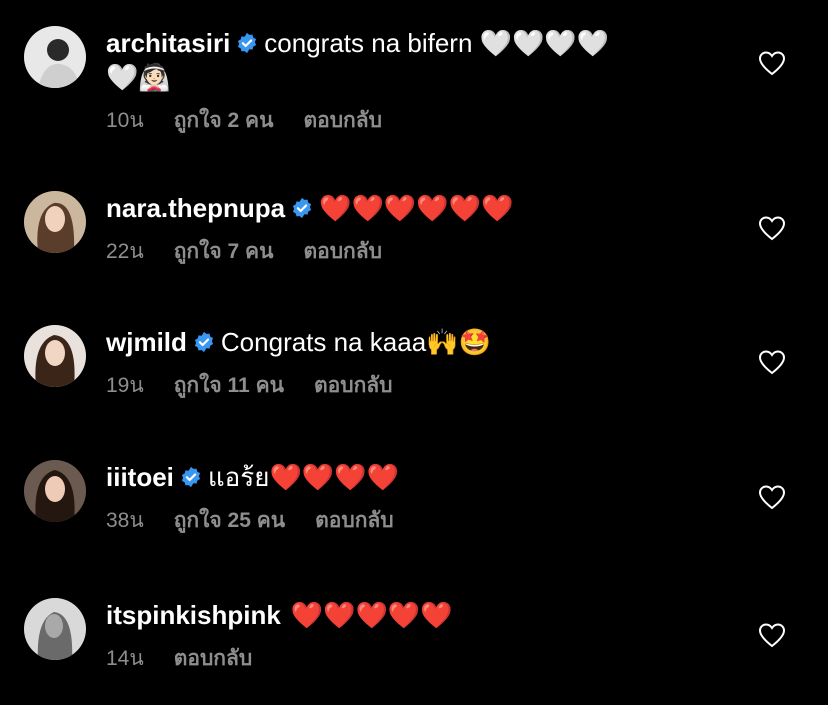 The width and height of the screenshot is (828, 705). What do you see at coordinates (168, 43) in the screenshot?
I see `comment-username: architasiri` at bounding box center [168, 43].